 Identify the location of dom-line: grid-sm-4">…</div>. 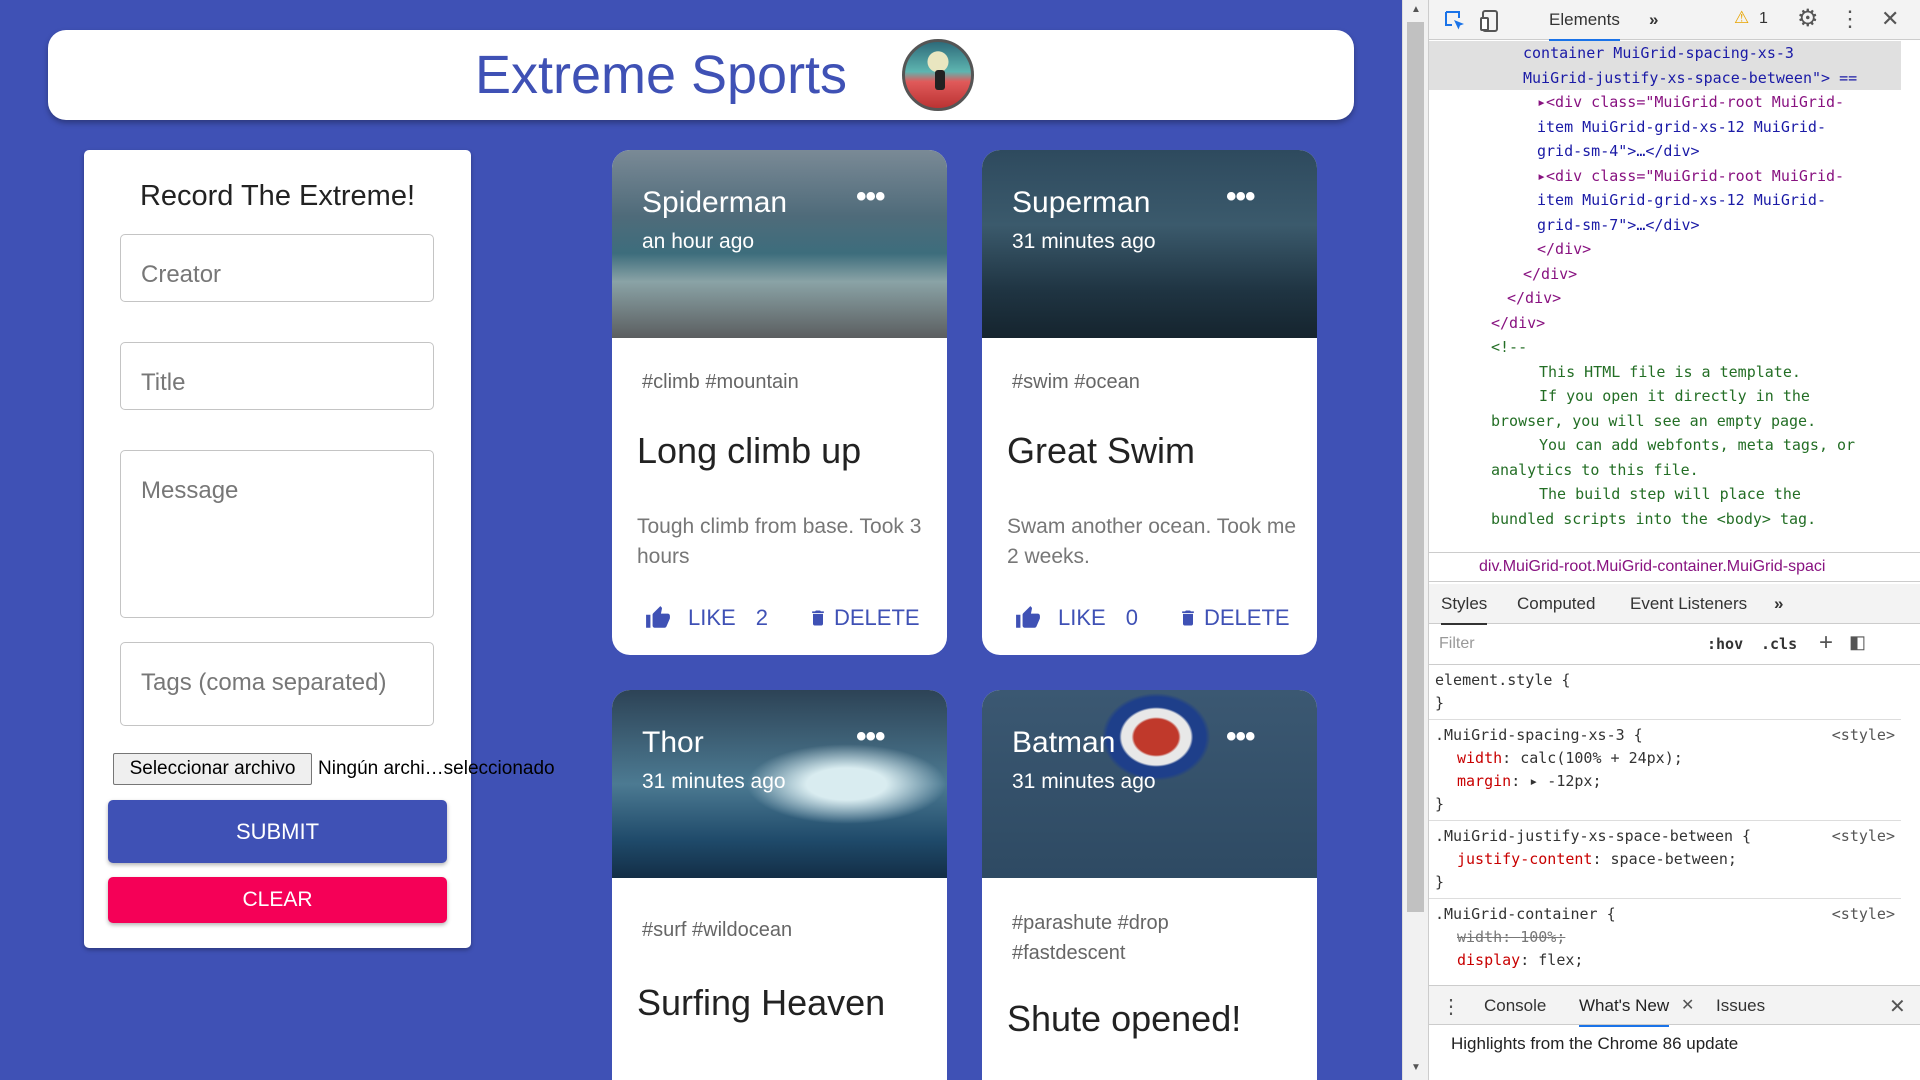
(1665, 151).